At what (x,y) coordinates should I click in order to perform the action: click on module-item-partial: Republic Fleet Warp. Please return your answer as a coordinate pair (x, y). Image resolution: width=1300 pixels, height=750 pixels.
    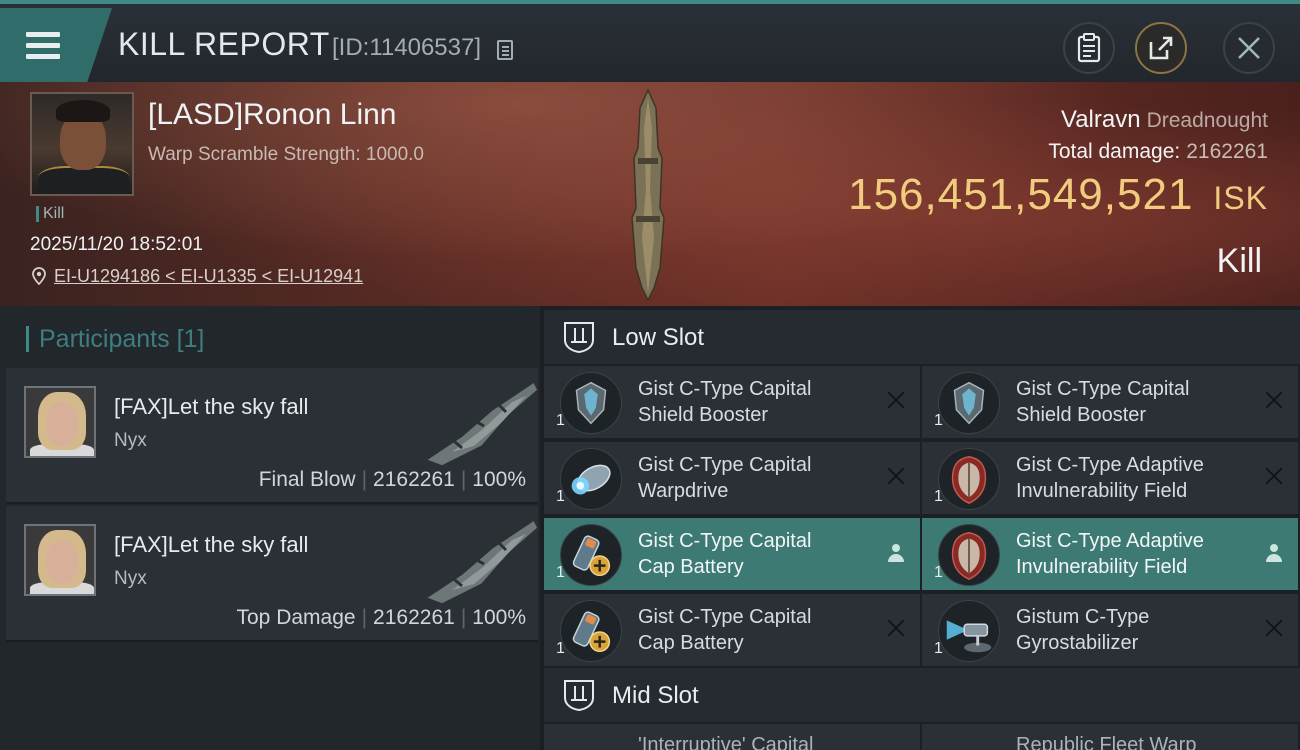
    Looking at the image, I should click on (1110, 737).